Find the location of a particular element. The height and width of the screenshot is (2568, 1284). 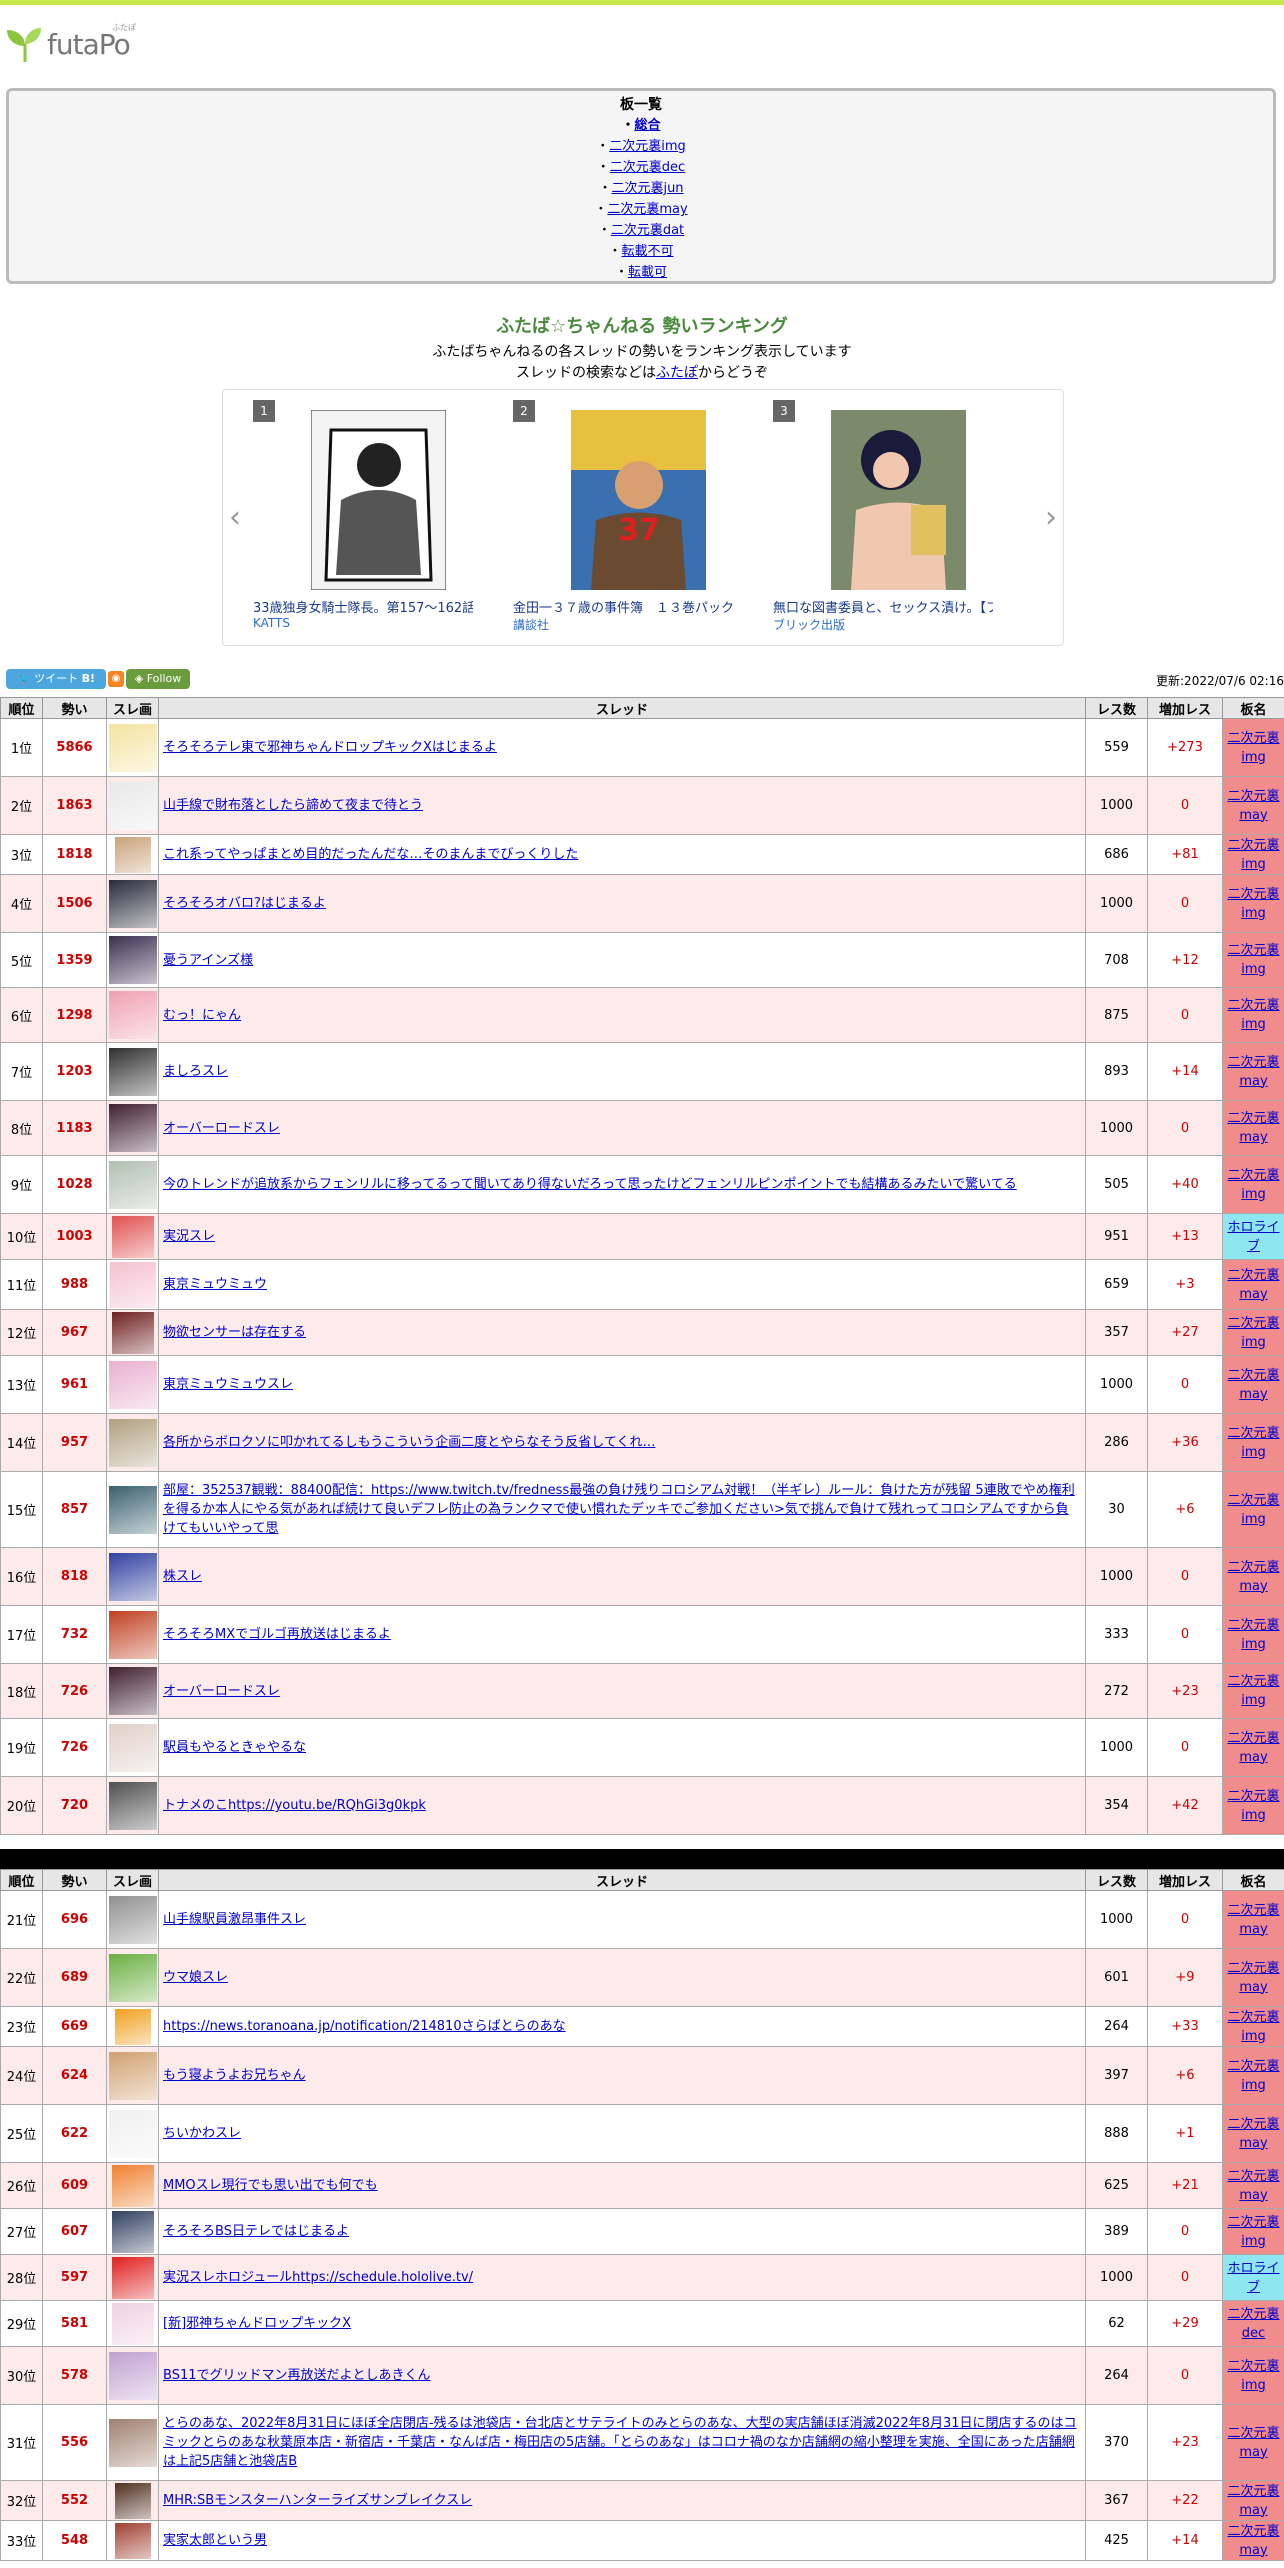

carousel-item-title: 金田一３７歳の事件簿 １３巻パック is located at coordinates (623, 606).